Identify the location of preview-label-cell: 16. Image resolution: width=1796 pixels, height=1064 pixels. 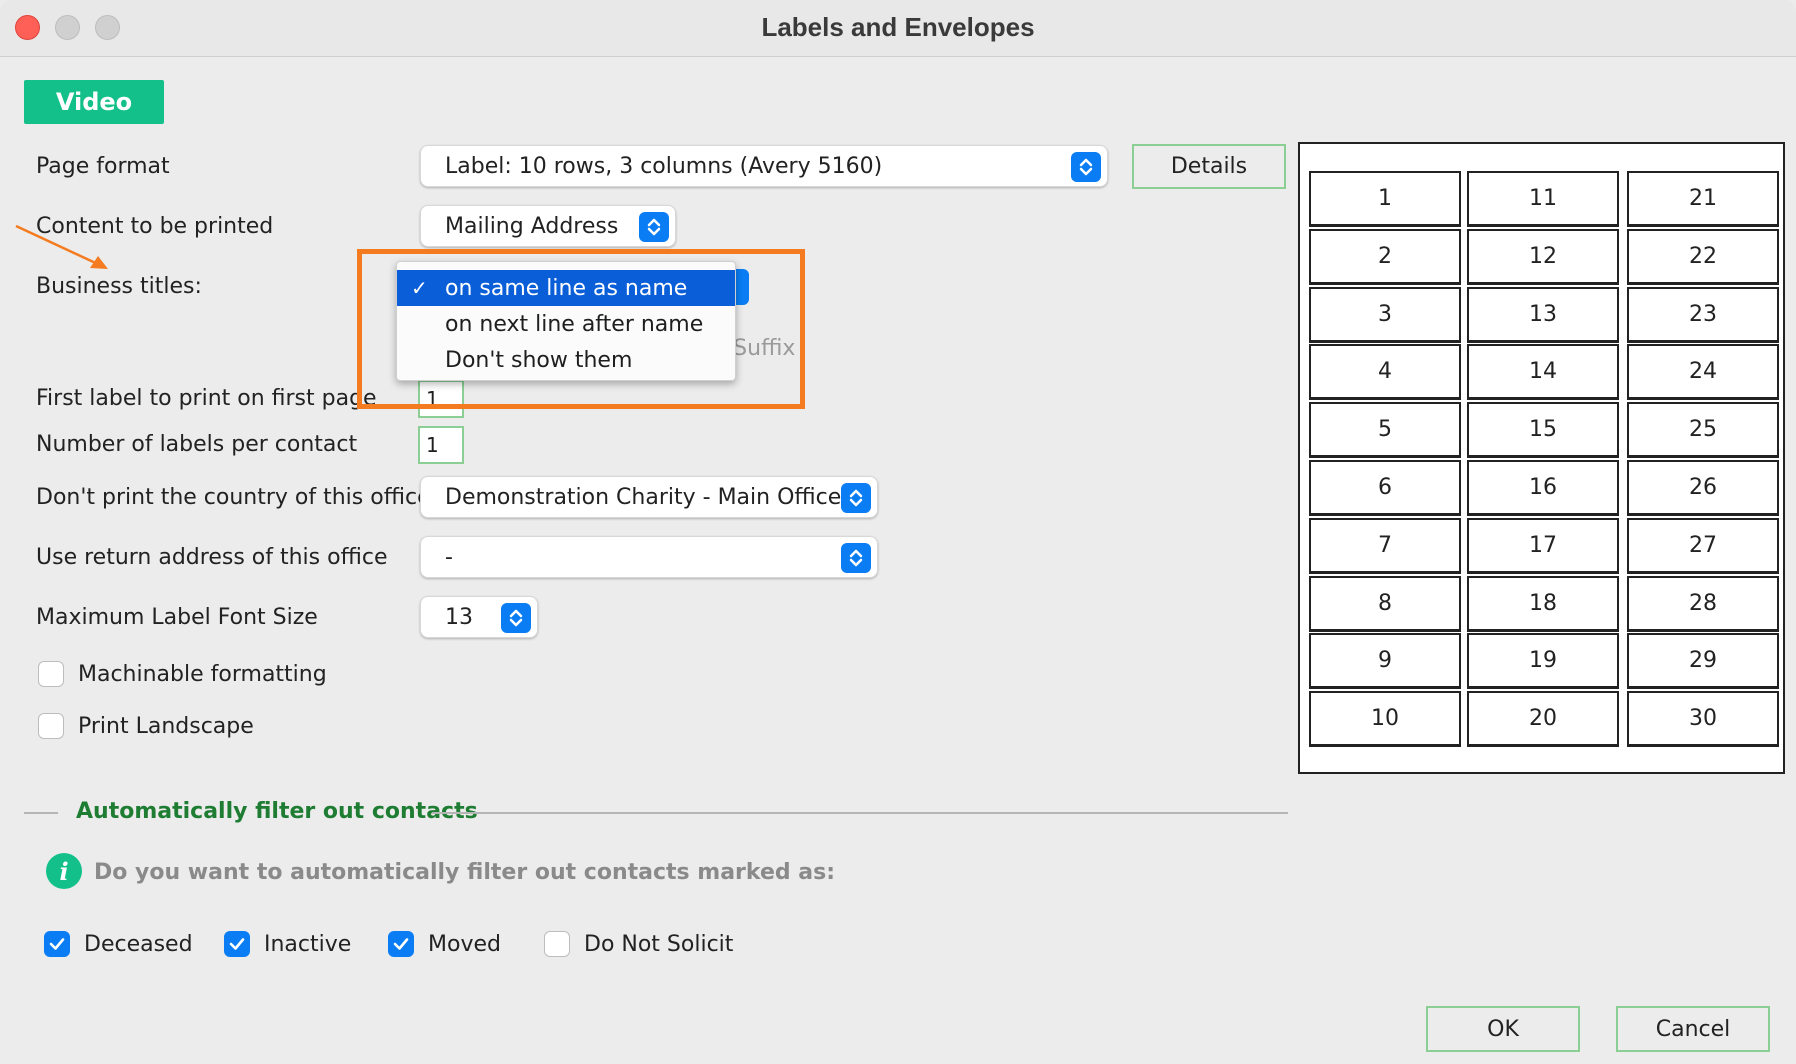
(1543, 488).